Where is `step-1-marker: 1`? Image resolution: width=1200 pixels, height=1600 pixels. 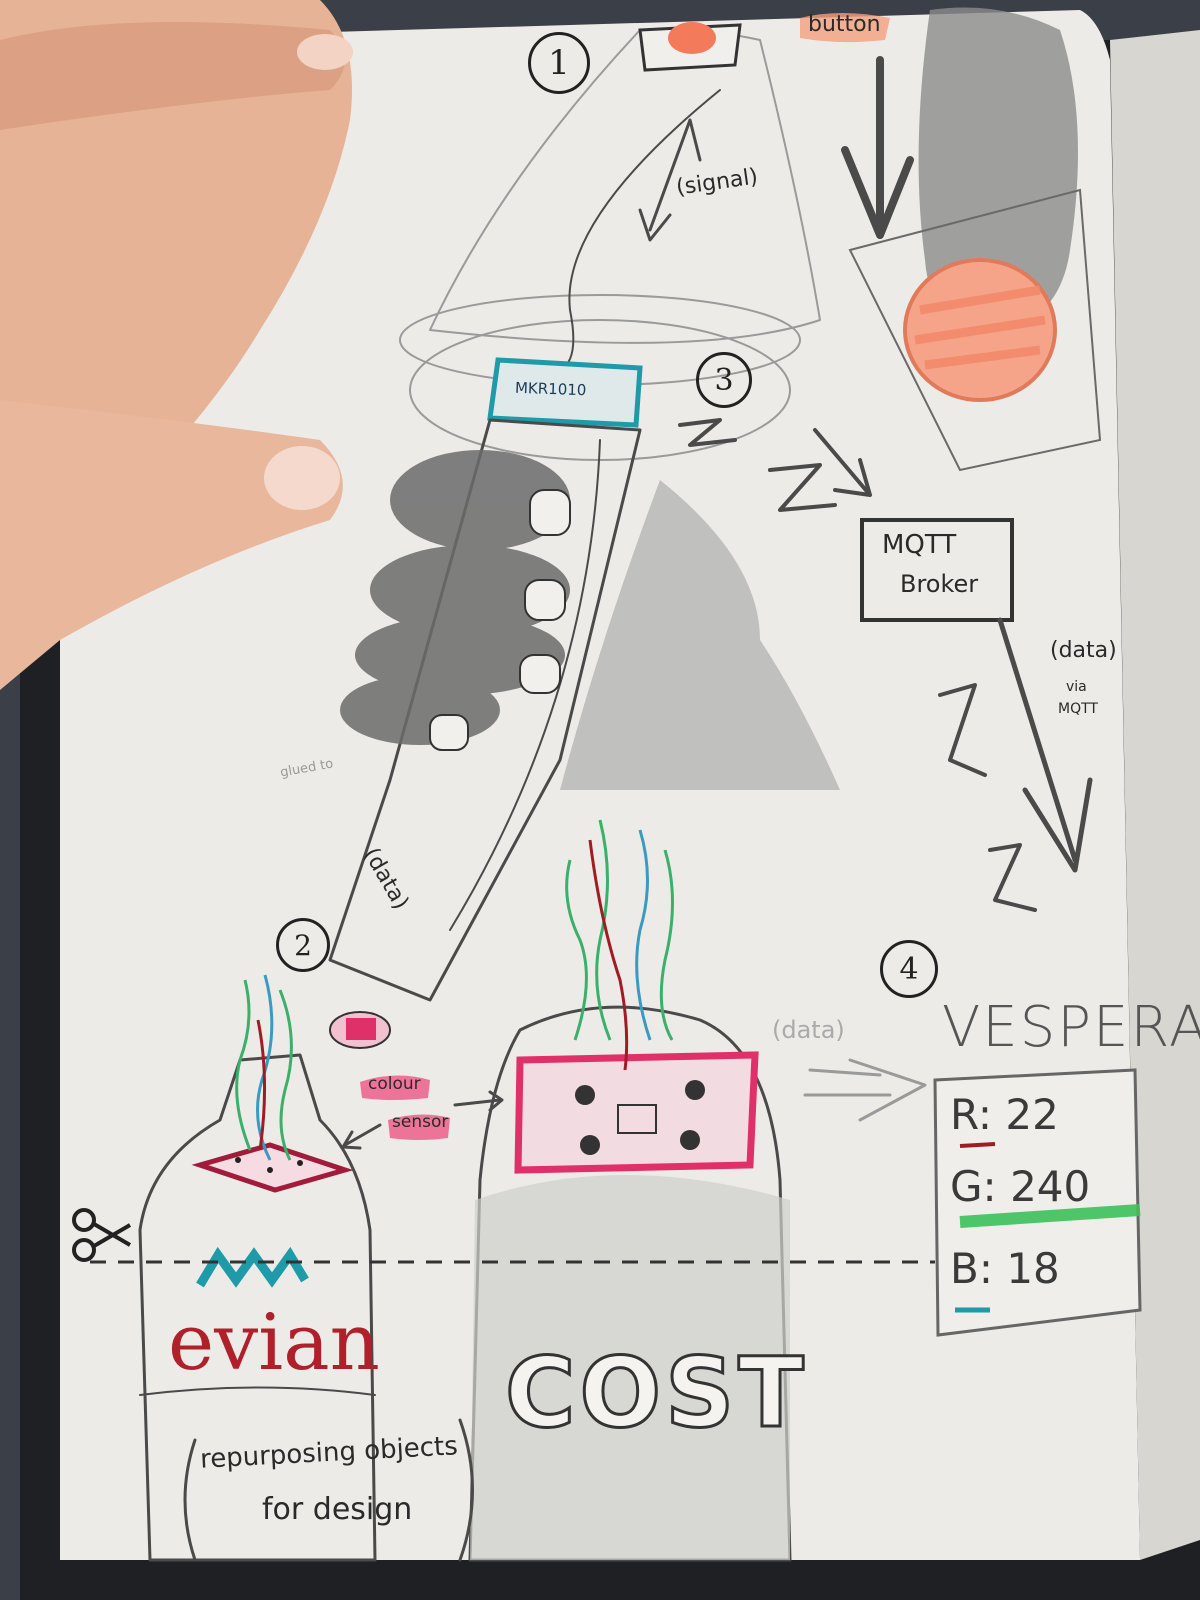
step-1-marker: 1 is located at coordinates (559, 63).